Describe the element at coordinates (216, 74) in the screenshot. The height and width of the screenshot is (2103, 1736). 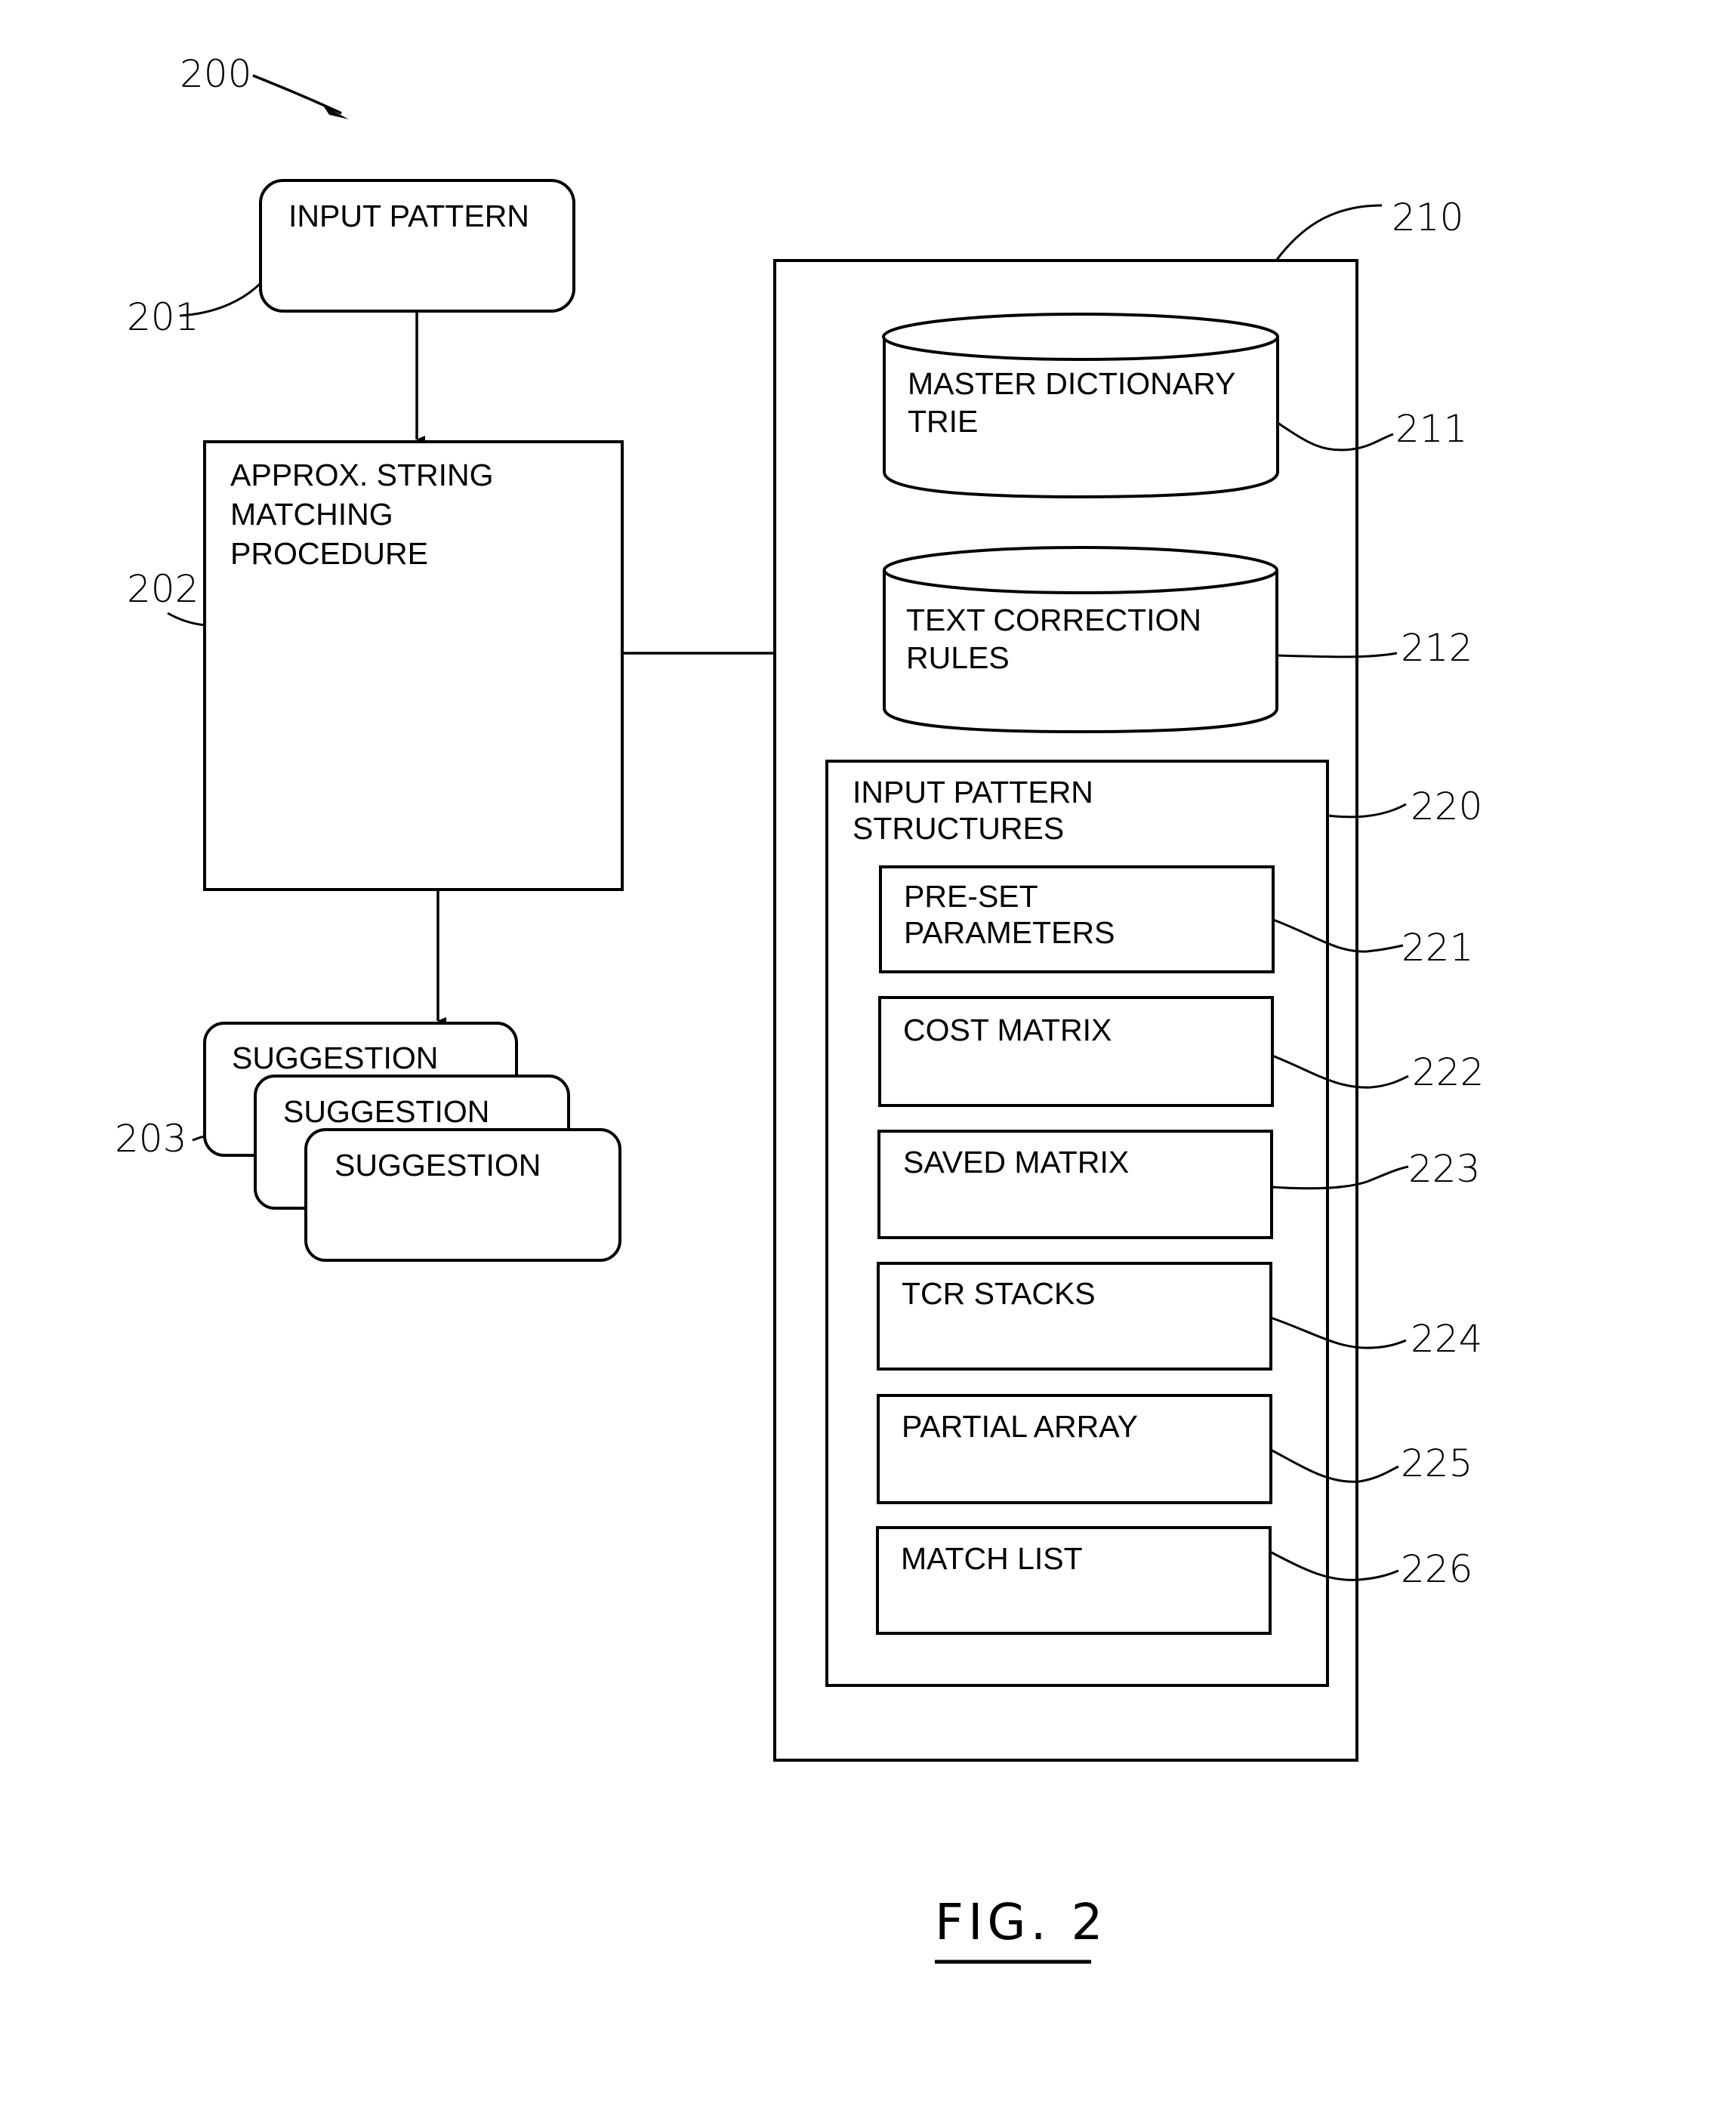
I see `ref-200: 200` at that location.